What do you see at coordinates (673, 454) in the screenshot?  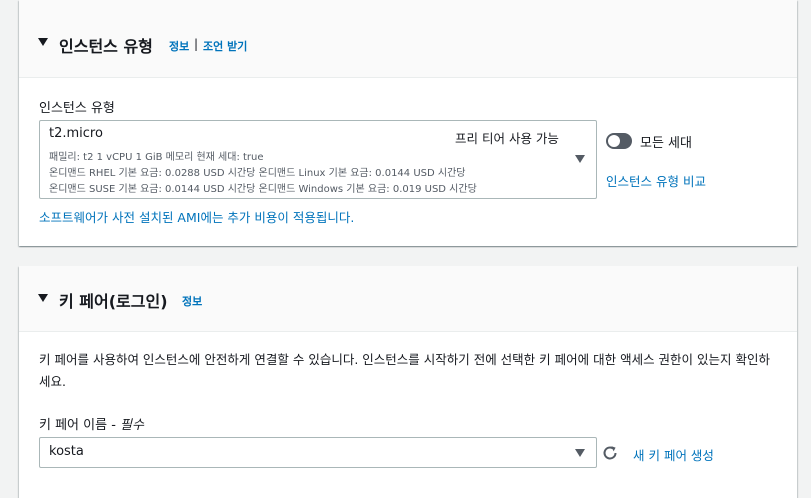 I see `create-key-pair-link: 새 키 페어 생성` at bounding box center [673, 454].